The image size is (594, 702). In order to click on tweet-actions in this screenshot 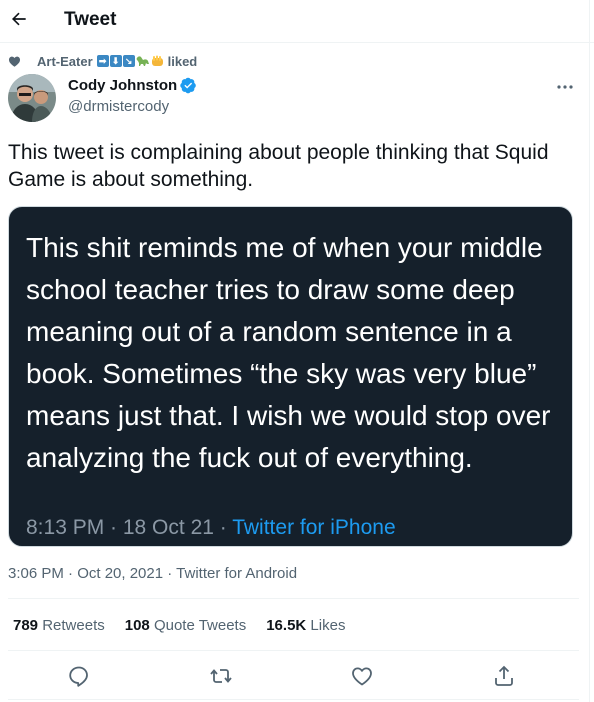, I will do `click(297, 677)`.